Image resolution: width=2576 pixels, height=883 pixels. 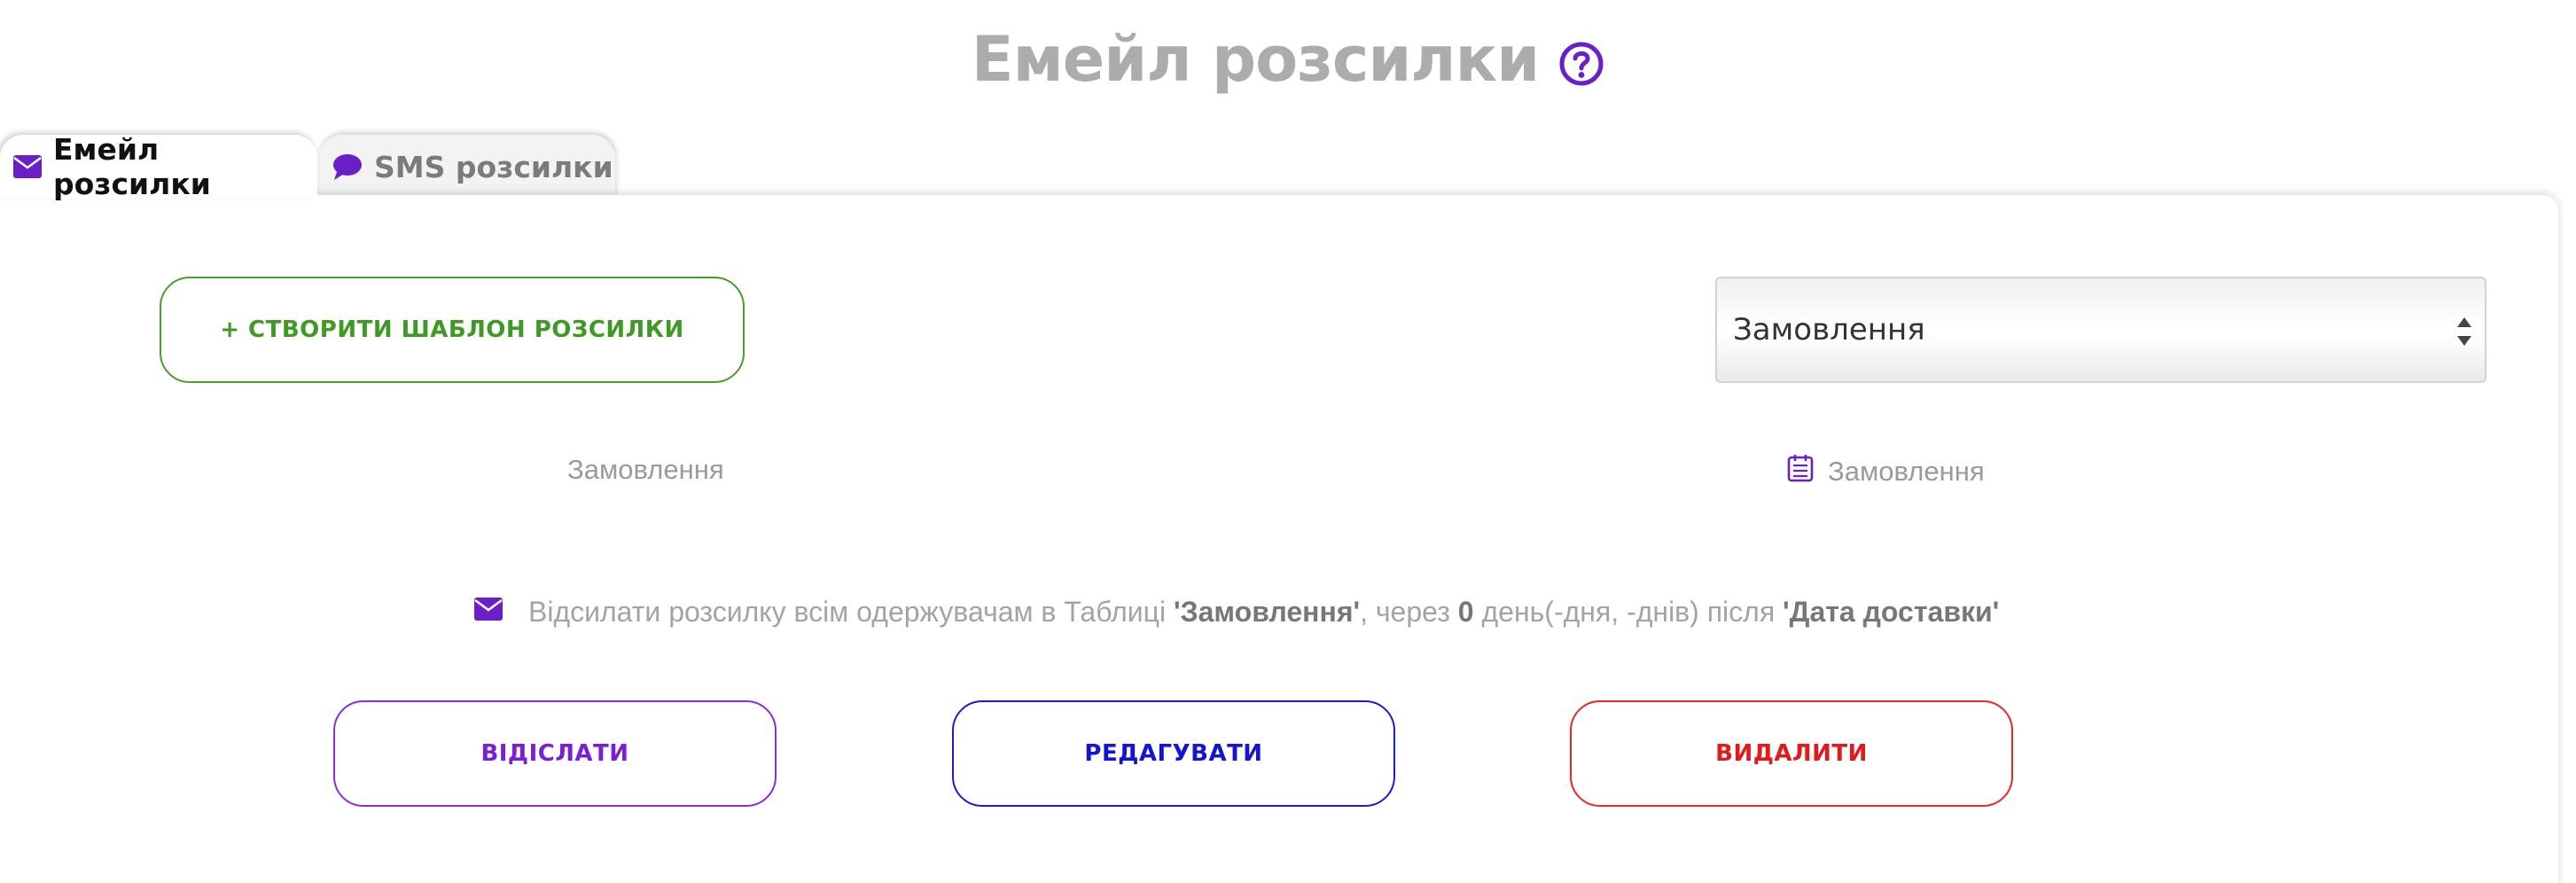 What do you see at coordinates (1267, 612) in the screenshot?
I see `schedule-table-name: 'Замовлення'` at bounding box center [1267, 612].